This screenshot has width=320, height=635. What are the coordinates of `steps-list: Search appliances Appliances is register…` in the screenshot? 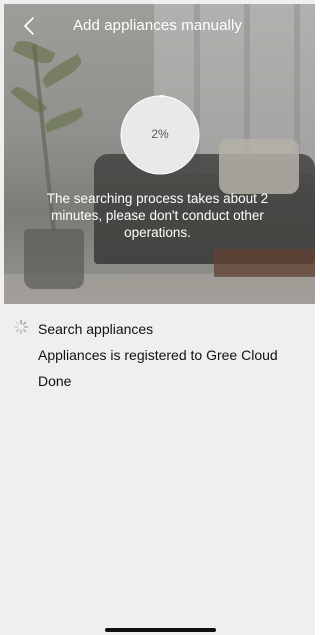 It's located at (157, 354).